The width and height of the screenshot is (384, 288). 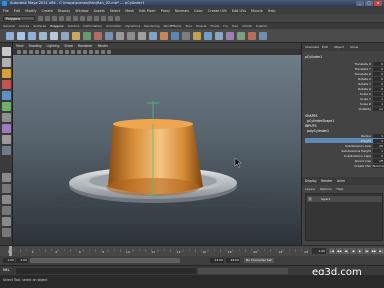 I want to click on shelf-tab-ncloth: nCloth, so click(x=247, y=26).